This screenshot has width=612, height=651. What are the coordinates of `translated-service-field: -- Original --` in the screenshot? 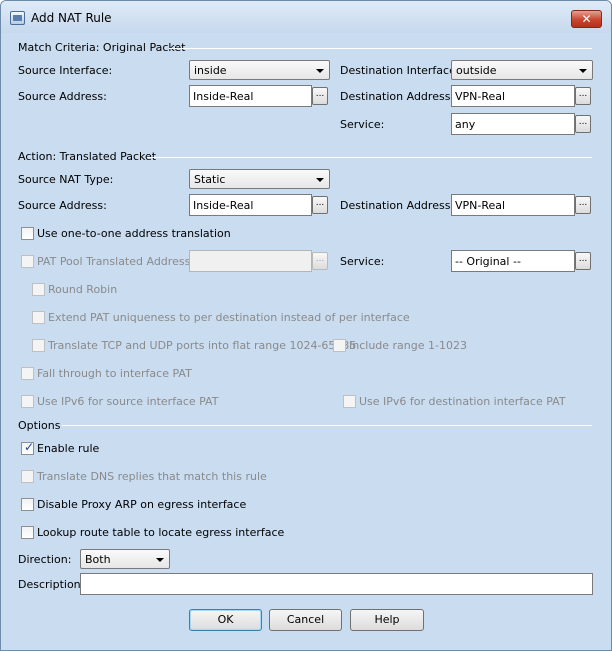 It's located at (513, 261).